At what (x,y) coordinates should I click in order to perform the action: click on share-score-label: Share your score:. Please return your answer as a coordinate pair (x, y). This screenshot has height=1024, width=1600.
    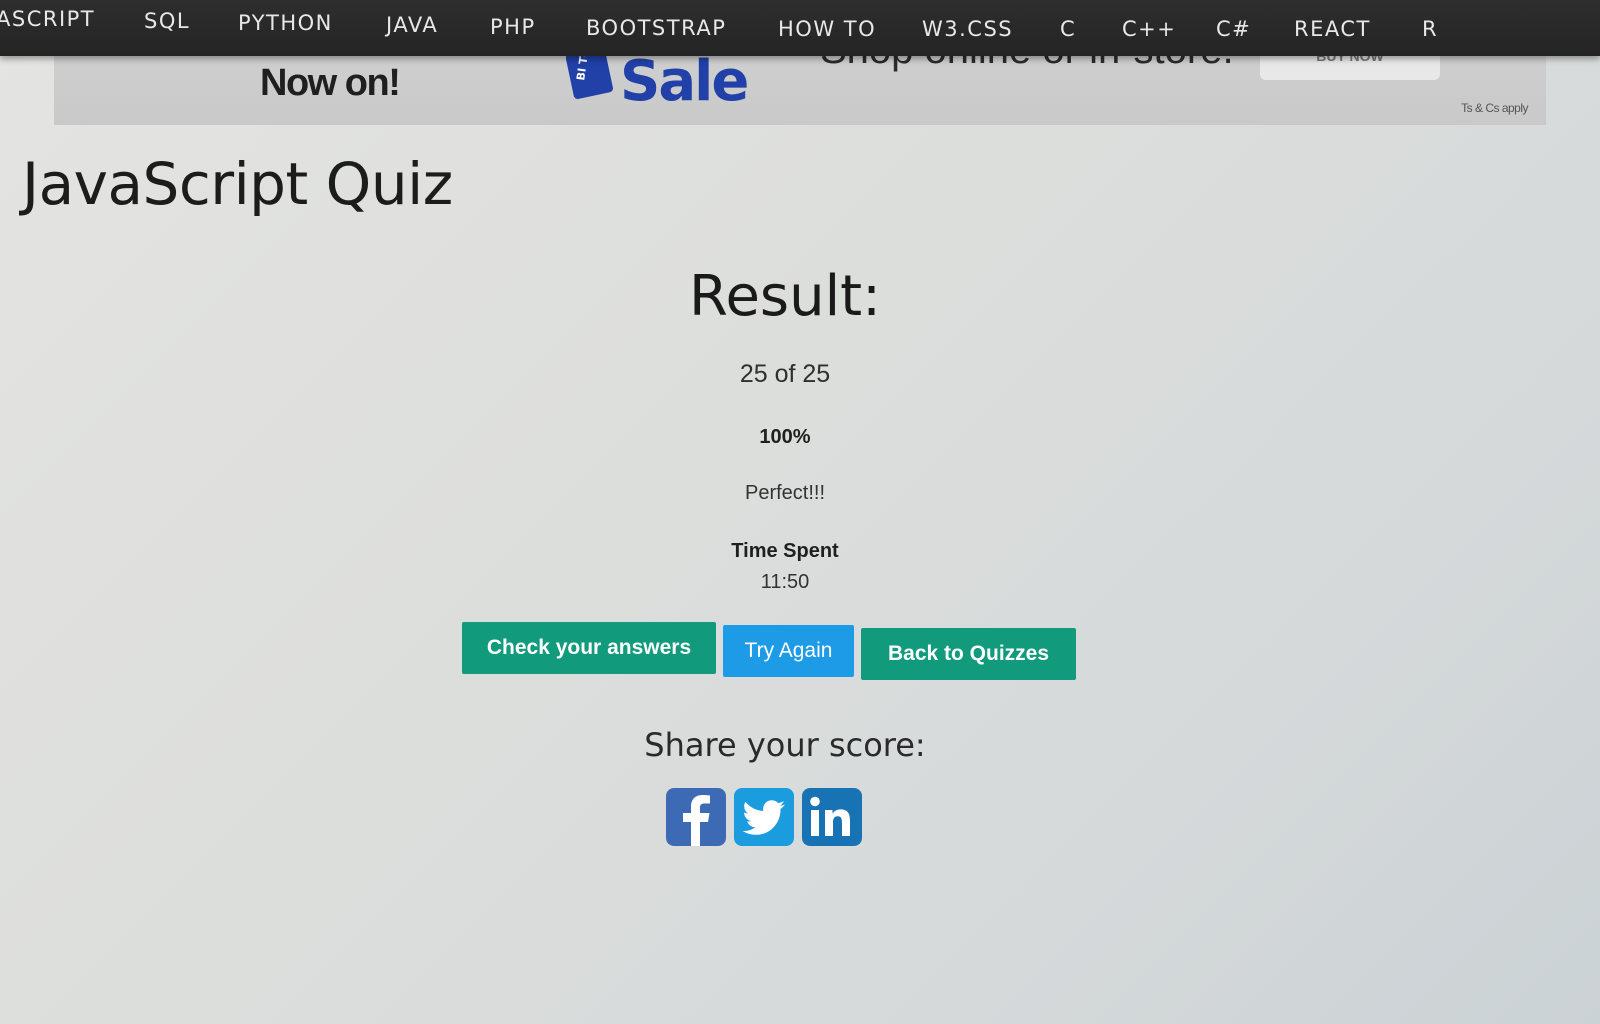
    Looking at the image, I should click on (785, 745).